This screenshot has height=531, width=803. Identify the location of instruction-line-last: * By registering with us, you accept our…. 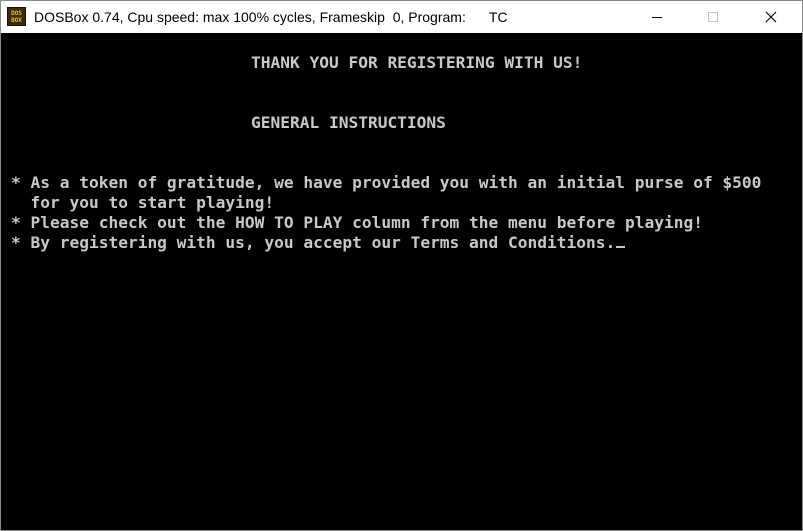
(318, 243).